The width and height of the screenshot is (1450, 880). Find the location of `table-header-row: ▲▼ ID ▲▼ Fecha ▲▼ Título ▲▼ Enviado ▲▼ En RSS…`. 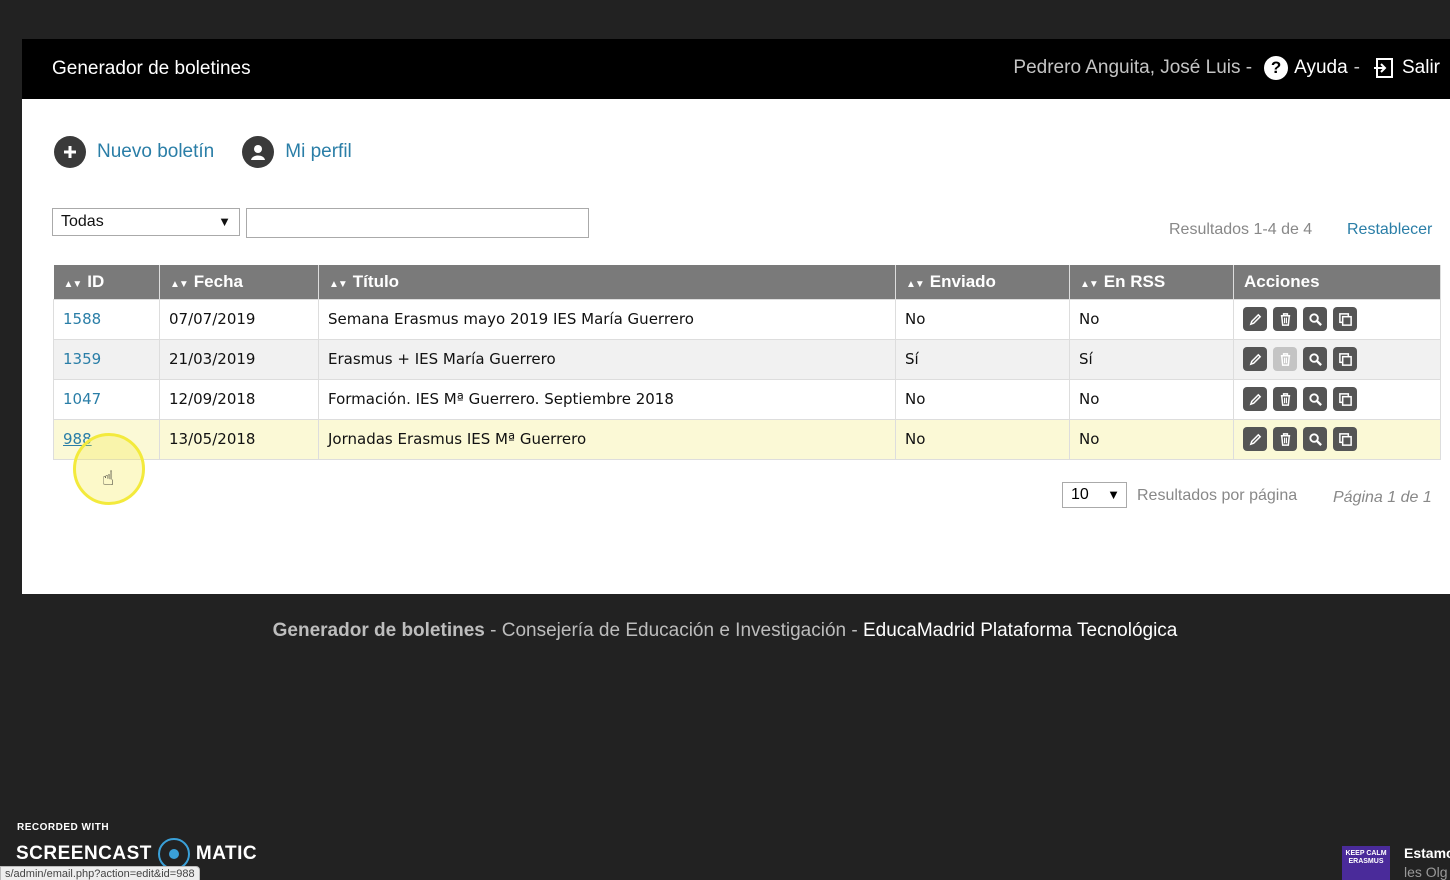

table-header-row: ▲▼ ID ▲▼ Fecha ▲▼ Título ▲▼ Enviado ▲▼ En RSS… is located at coordinates (747, 282).